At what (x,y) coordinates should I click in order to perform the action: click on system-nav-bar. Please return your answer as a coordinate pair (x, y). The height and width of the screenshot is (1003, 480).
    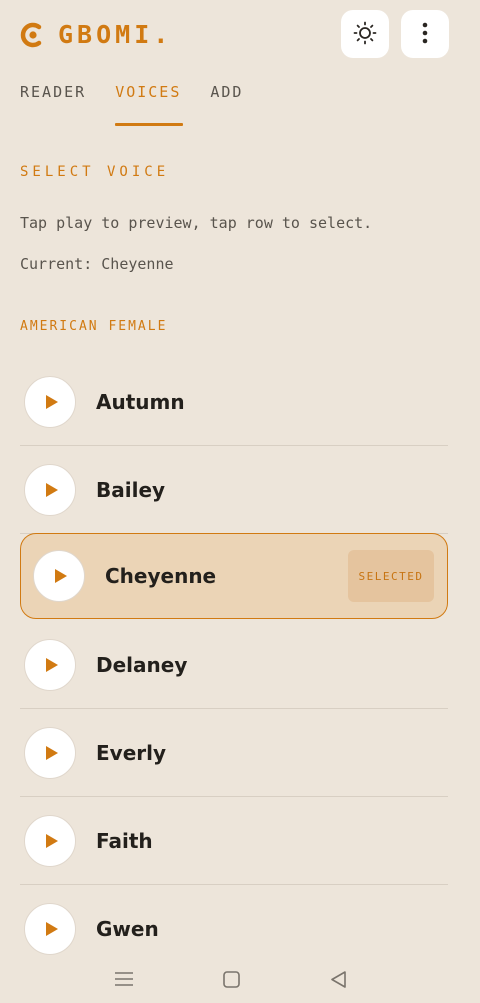
    Looking at the image, I should click on (240, 979).